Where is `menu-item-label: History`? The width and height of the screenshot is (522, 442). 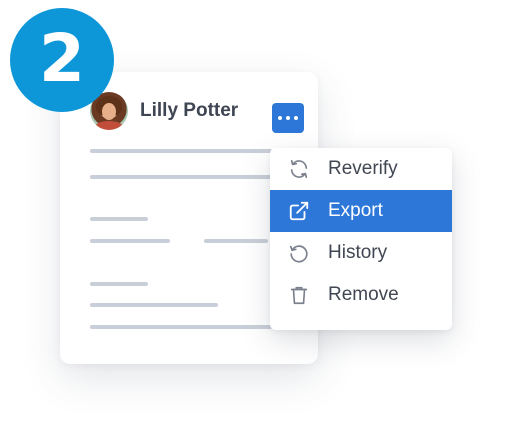 menu-item-label: History is located at coordinates (358, 252).